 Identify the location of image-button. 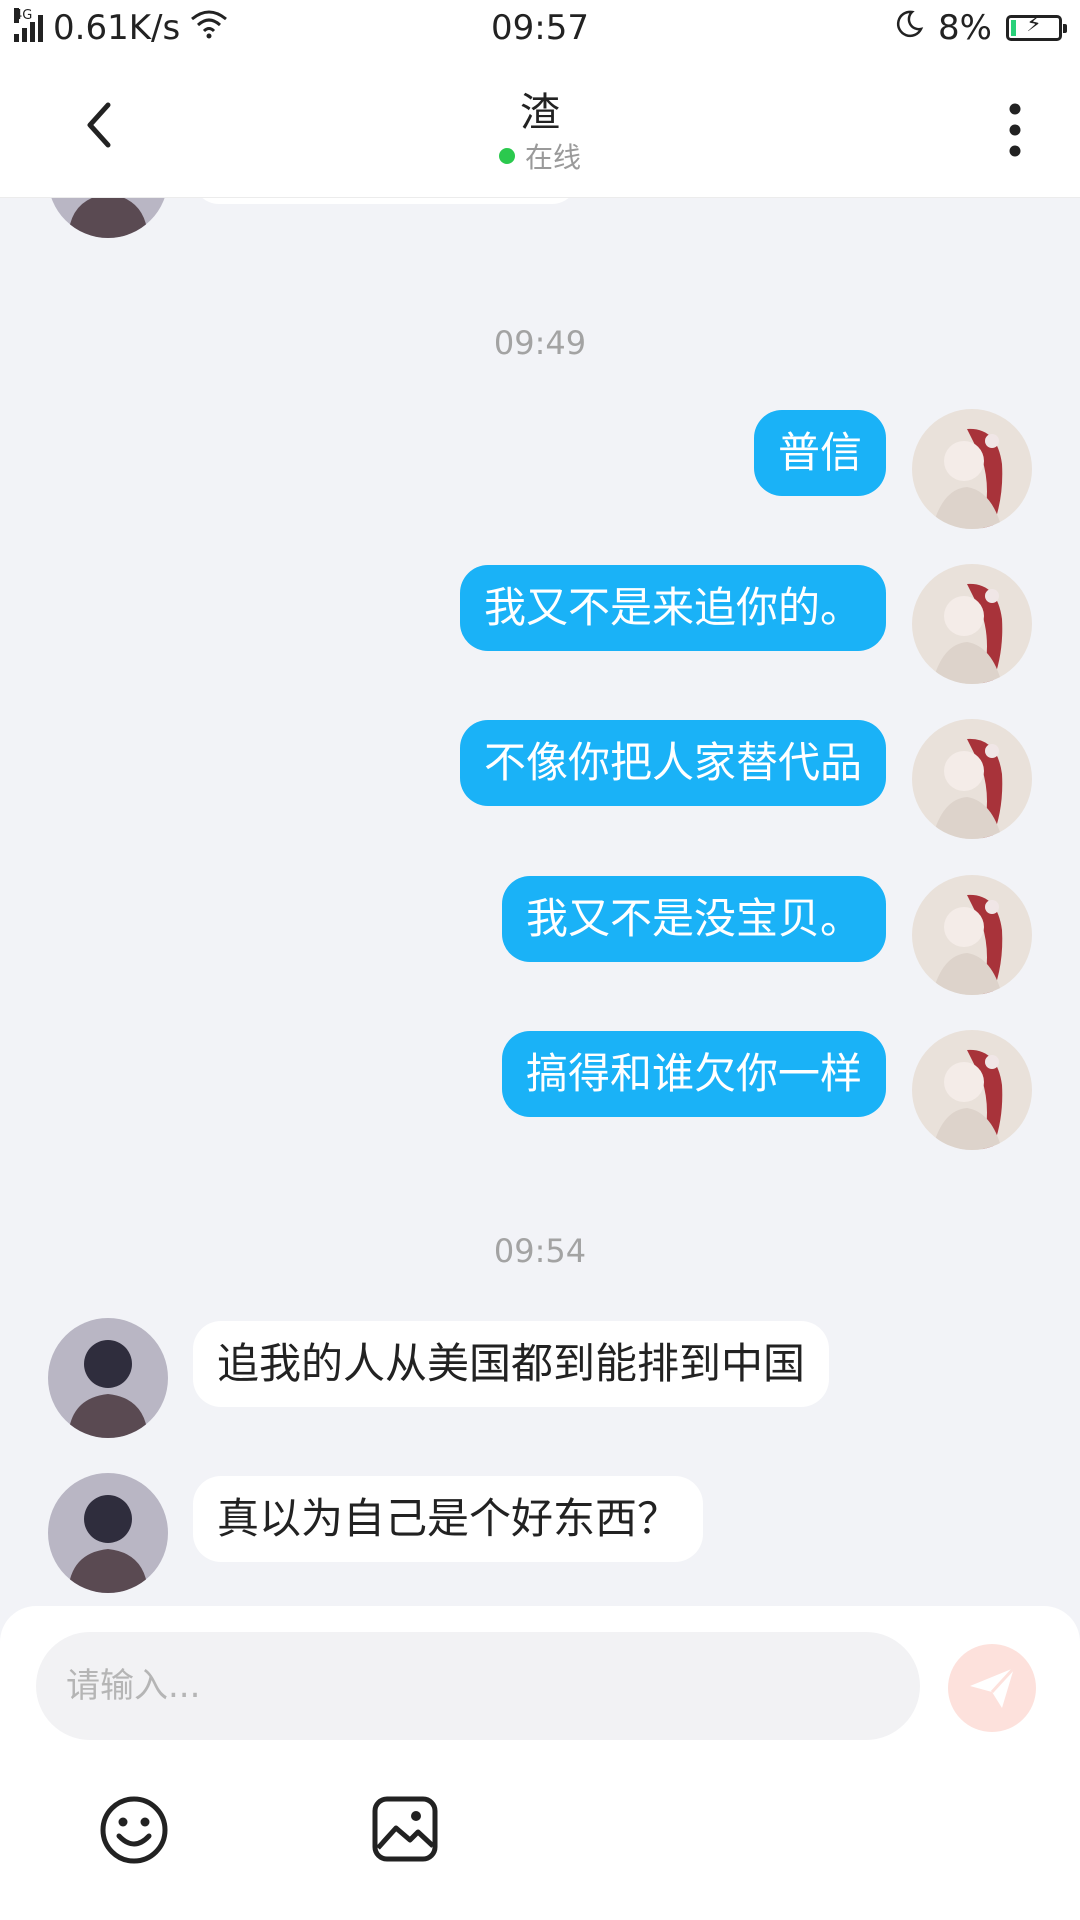
(405, 1829).